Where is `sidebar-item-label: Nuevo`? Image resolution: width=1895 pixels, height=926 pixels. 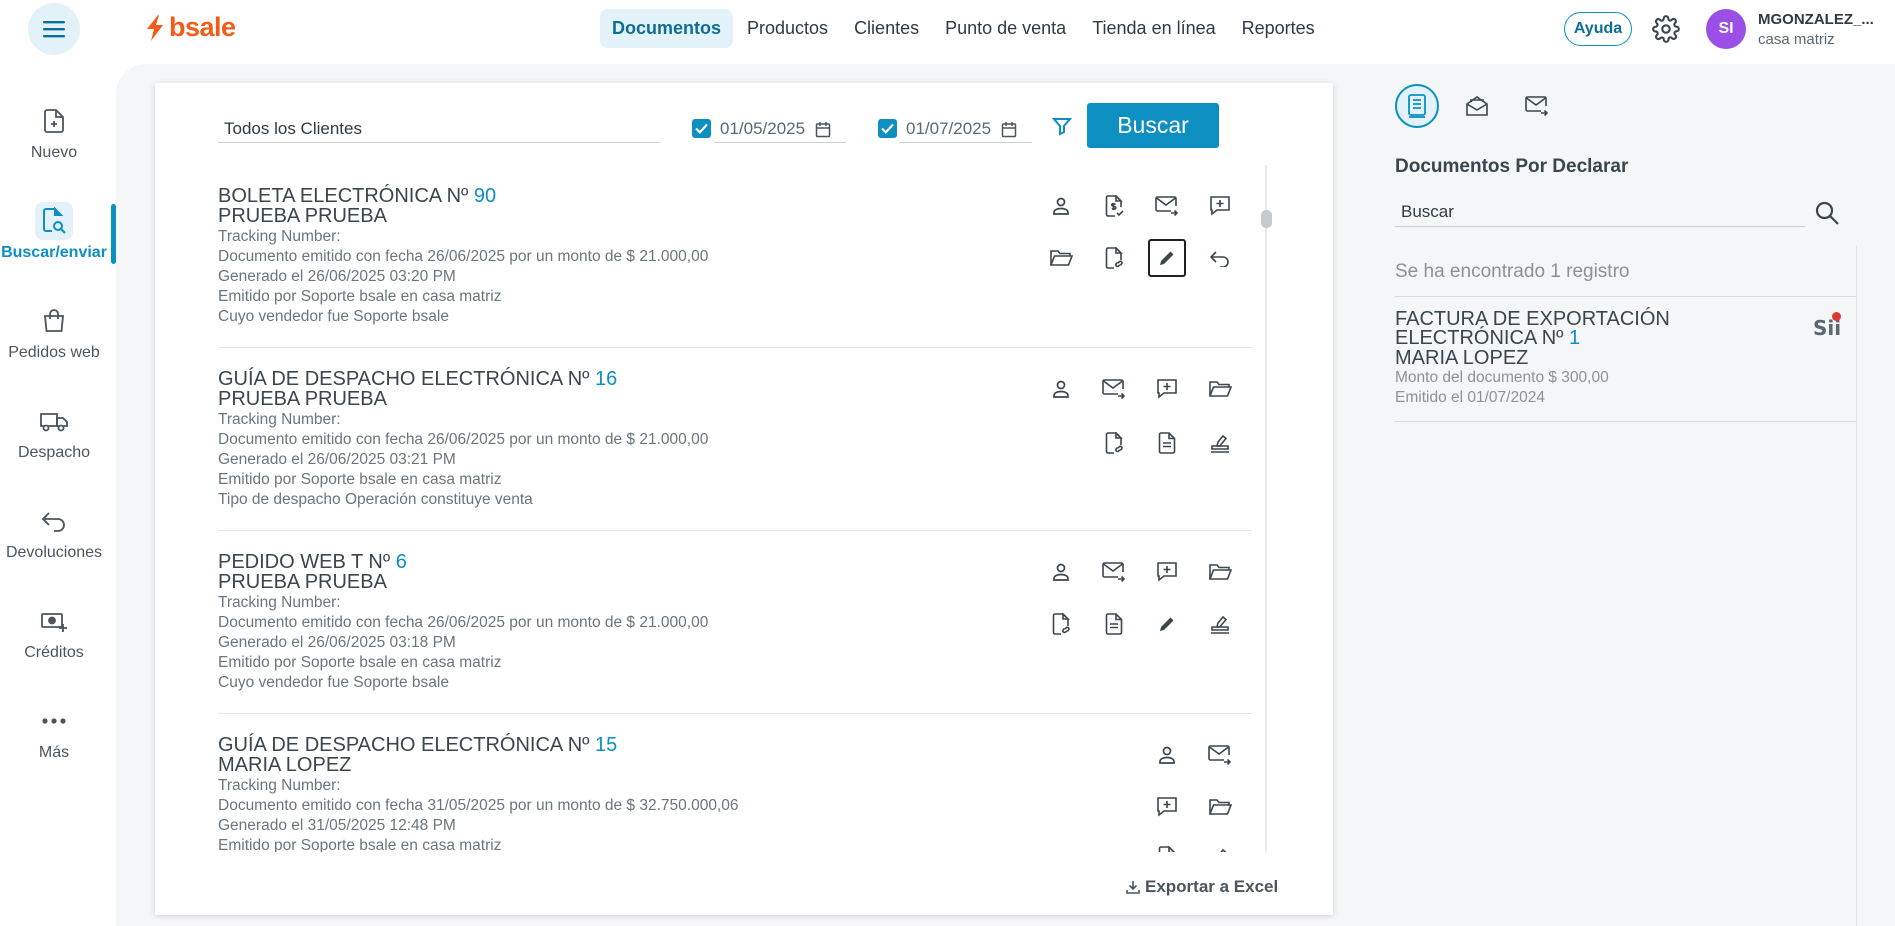 sidebar-item-label: Nuevo is located at coordinates (54, 152).